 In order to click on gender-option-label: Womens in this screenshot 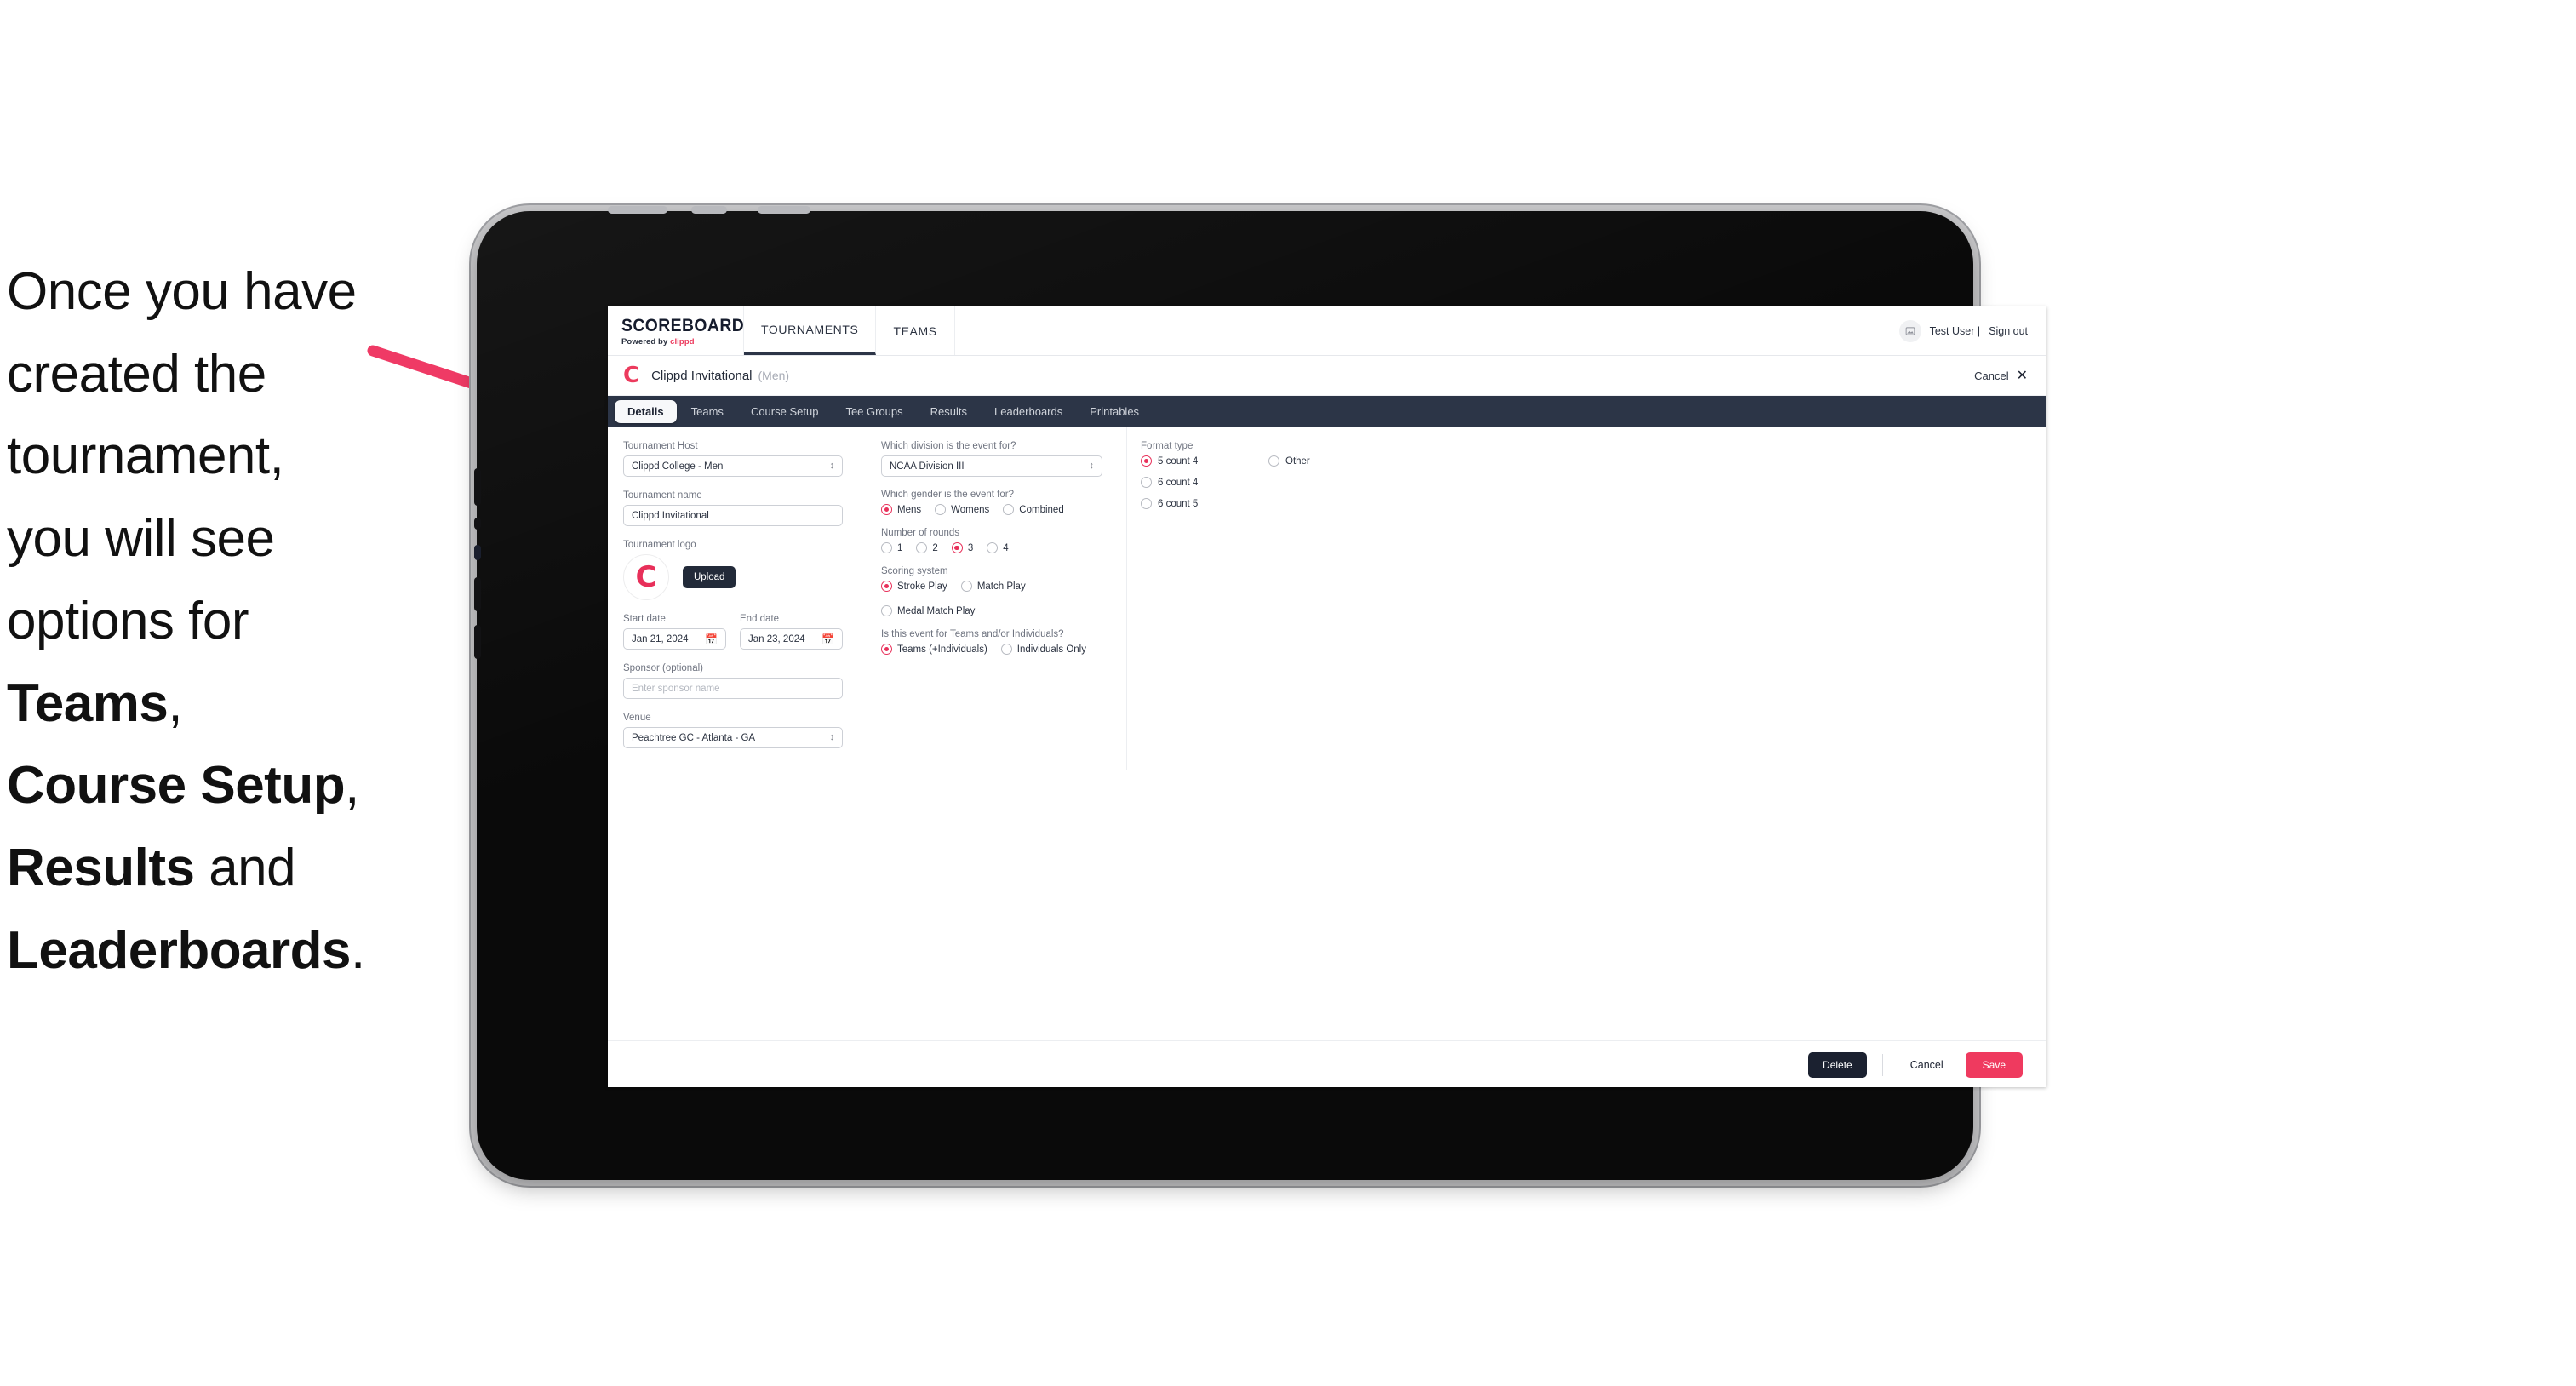, I will do `click(971, 509)`.